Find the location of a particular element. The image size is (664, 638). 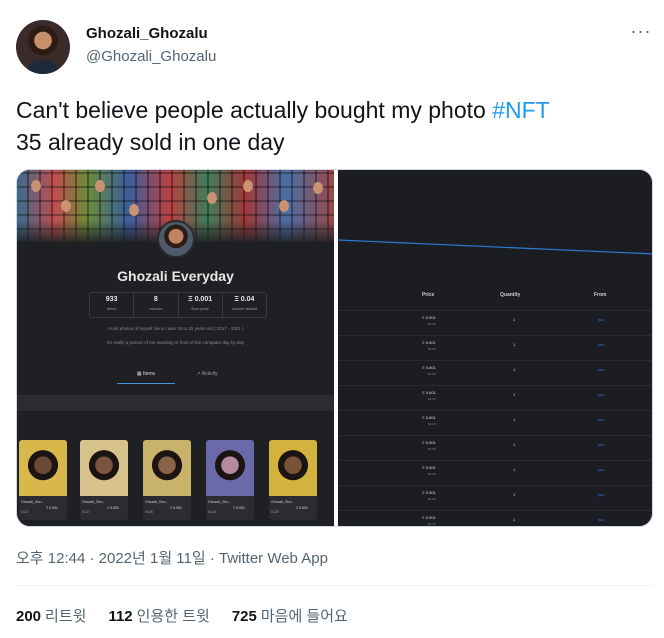

nft-card: Ghozali_Gho... #130 Ξ 0.001 is located at coordinates (293, 480).